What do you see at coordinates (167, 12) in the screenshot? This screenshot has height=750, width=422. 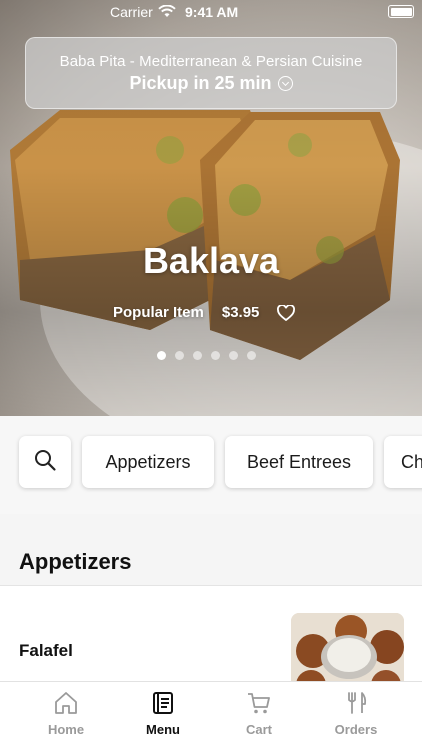 I see `wifi-icon` at bounding box center [167, 12].